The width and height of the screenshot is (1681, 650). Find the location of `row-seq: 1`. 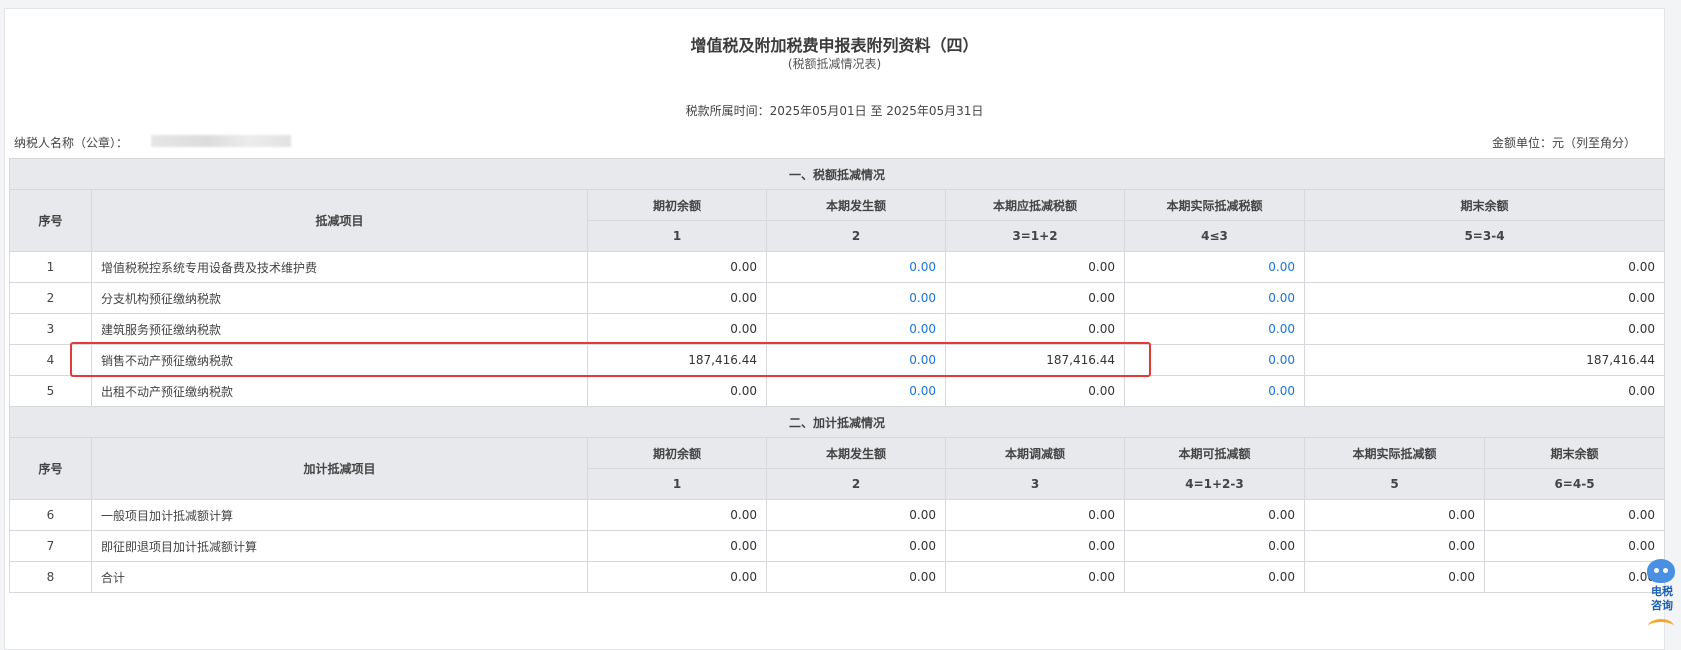

row-seq: 1 is located at coordinates (50, 267).